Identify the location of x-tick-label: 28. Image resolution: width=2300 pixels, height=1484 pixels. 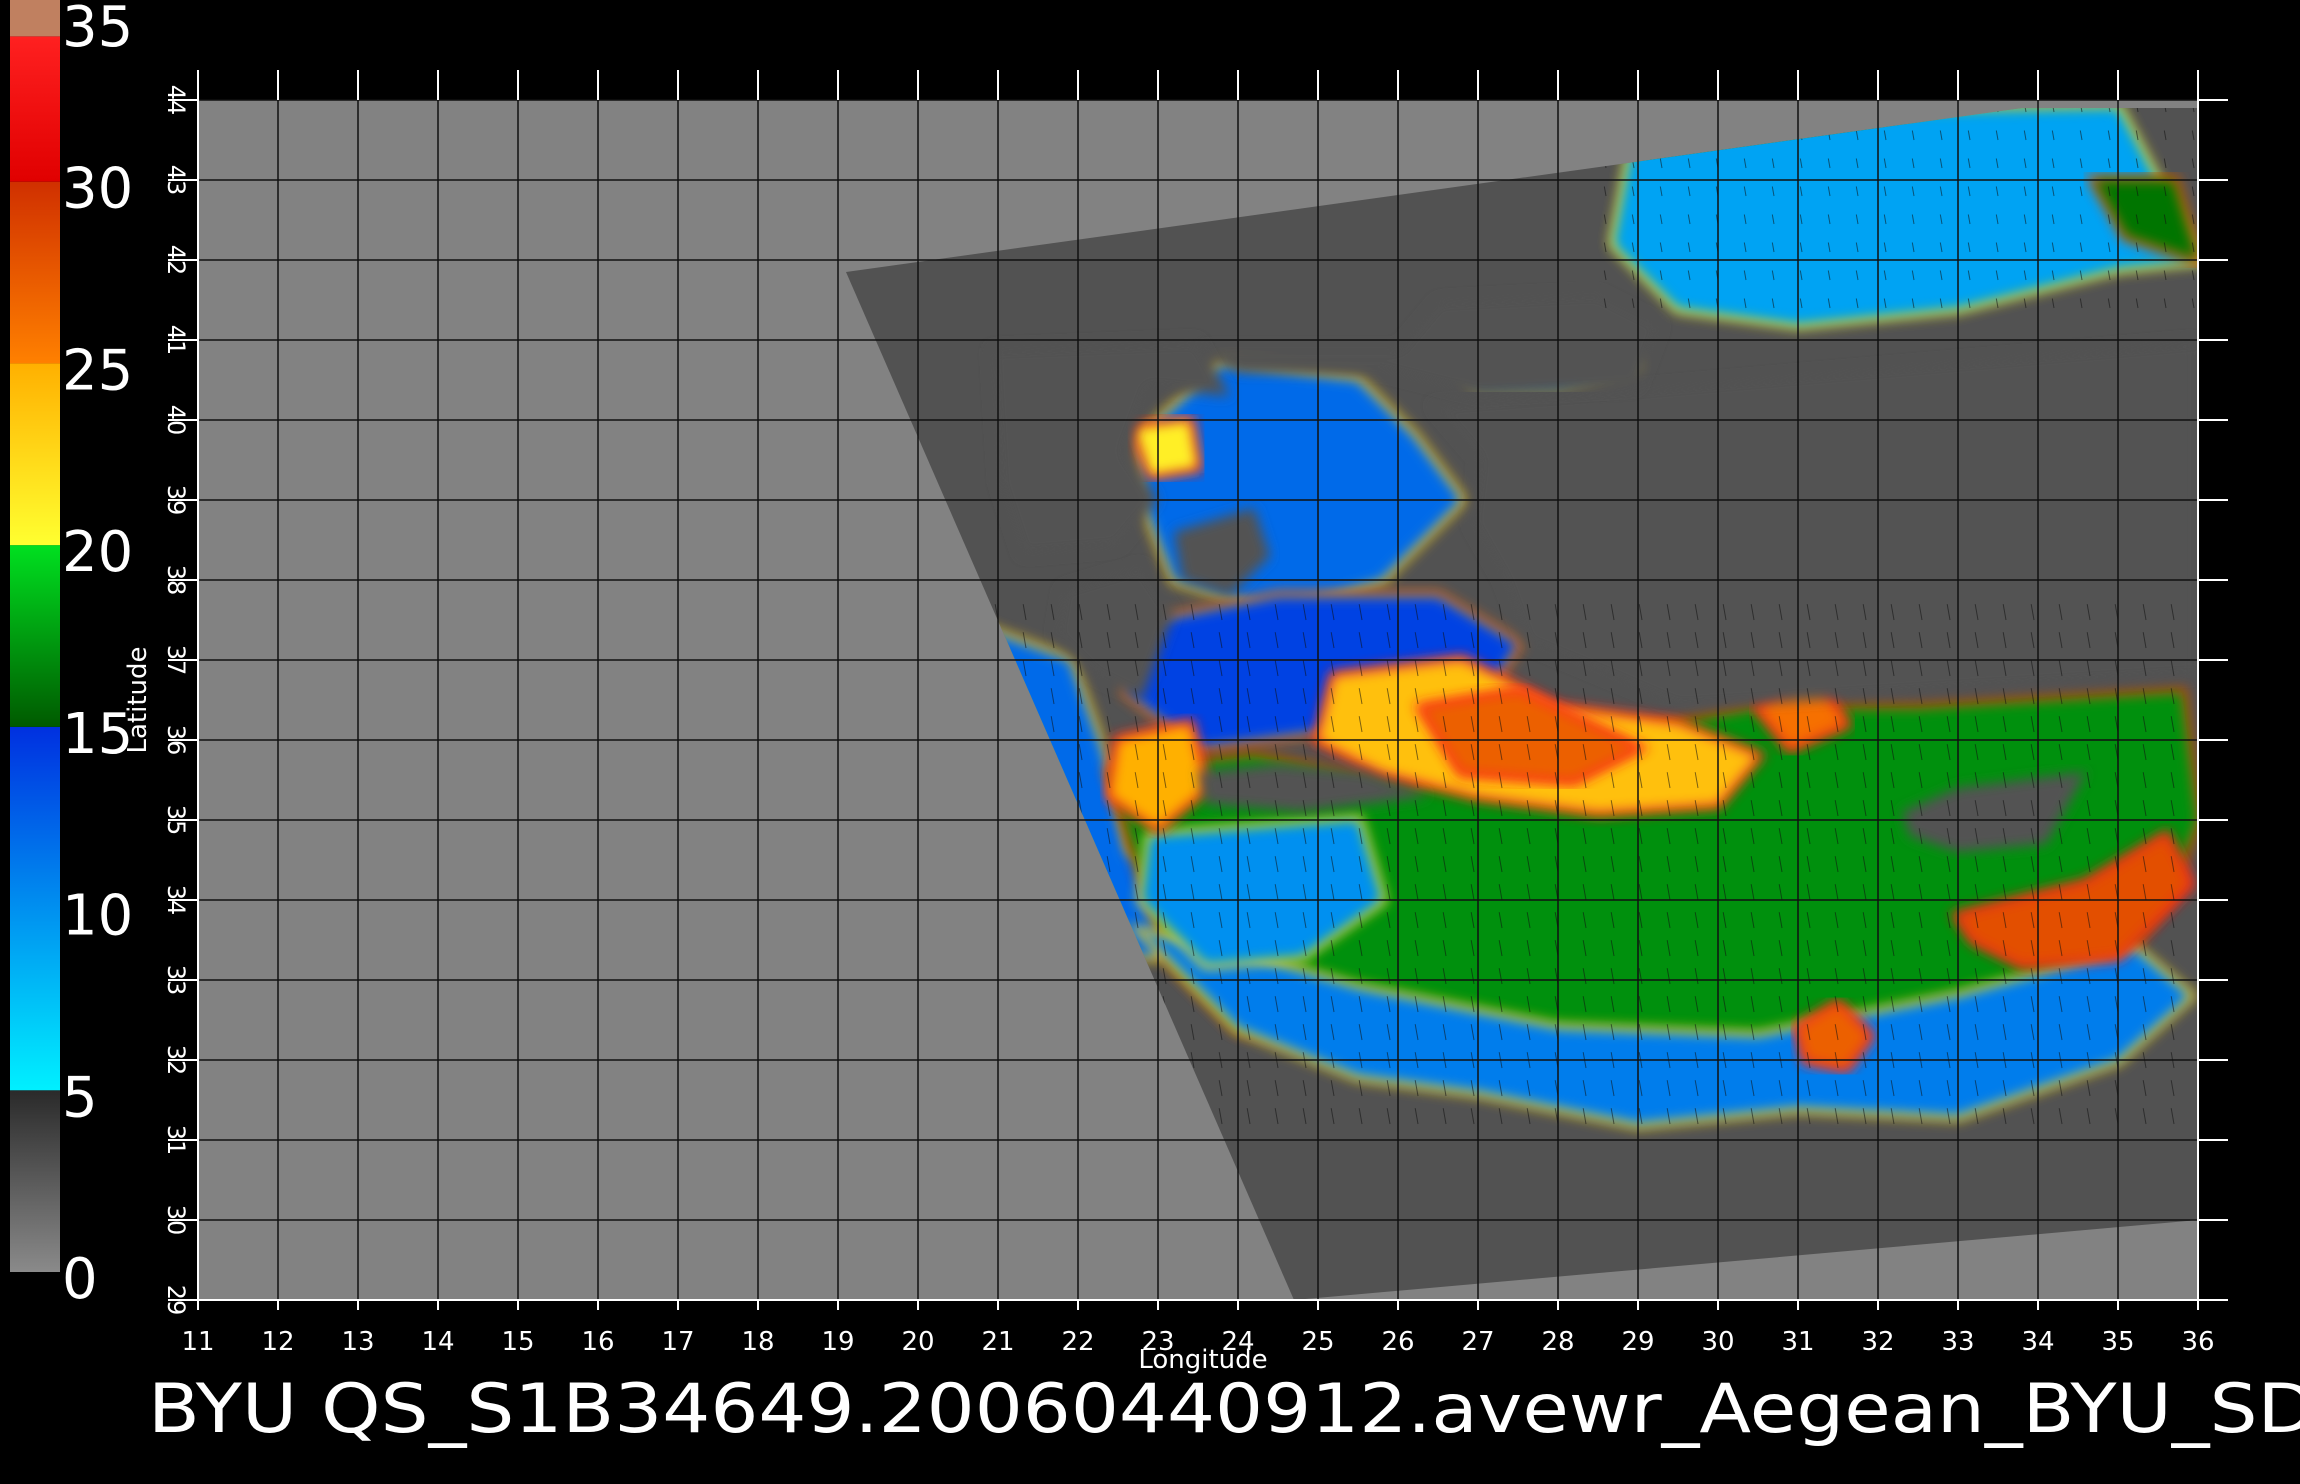
(1557, 1342).